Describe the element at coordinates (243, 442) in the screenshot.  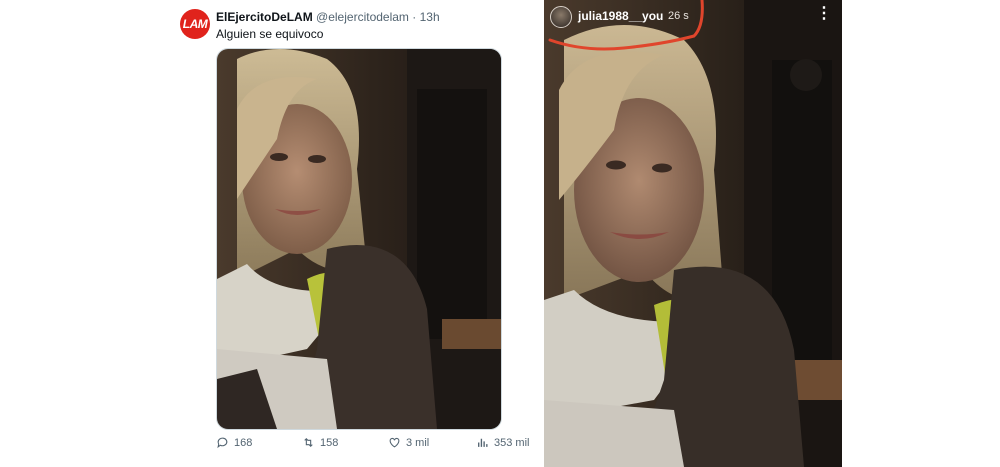
I see `reply-count: 168` at that location.